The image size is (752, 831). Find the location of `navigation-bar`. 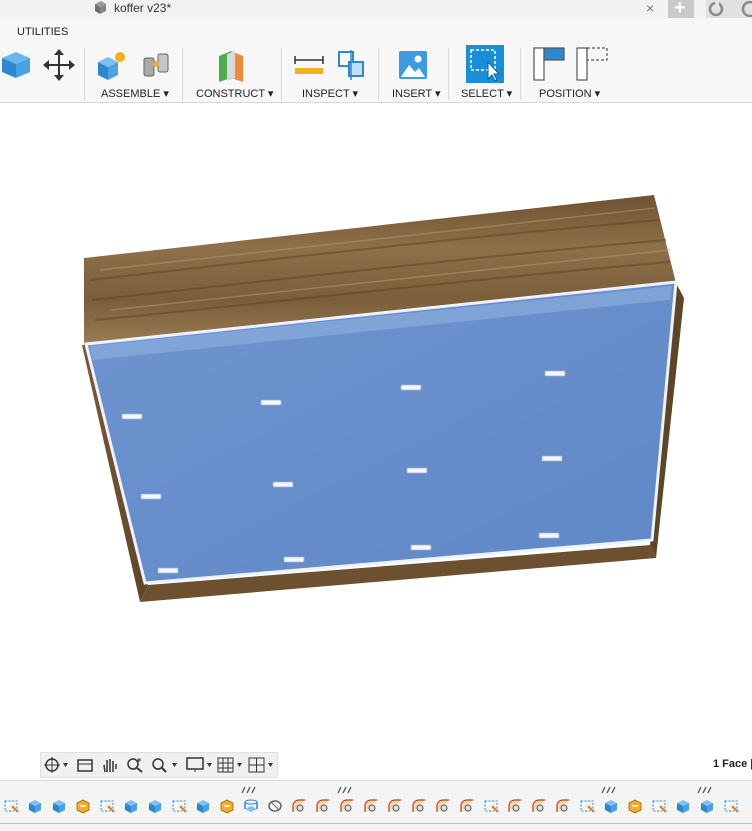

navigation-bar is located at coordinates (159, 765).